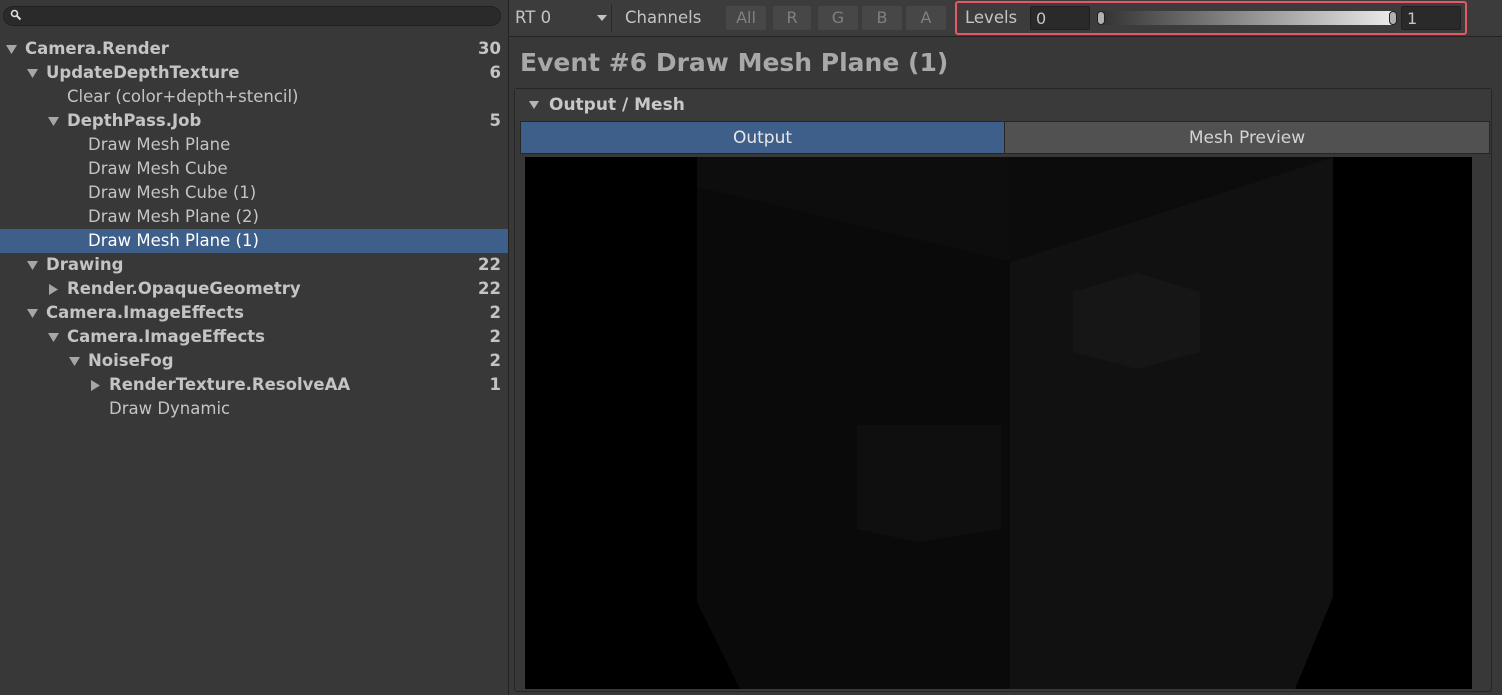 This screenshot has width=1502, height=695. Describe the element at coordinates (159, 144) in the screenshot. I see `tree-row-label: Draw Mesh Plane` at that location.